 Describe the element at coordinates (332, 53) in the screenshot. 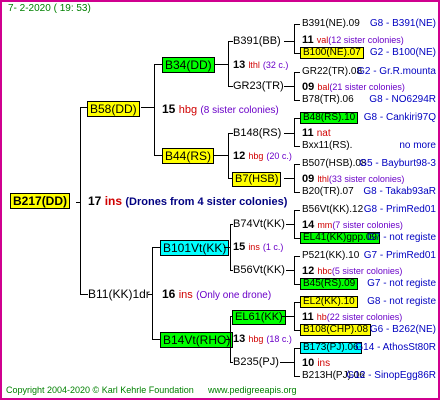

I see `gen4-node-2: B100(NE).07` at that location.